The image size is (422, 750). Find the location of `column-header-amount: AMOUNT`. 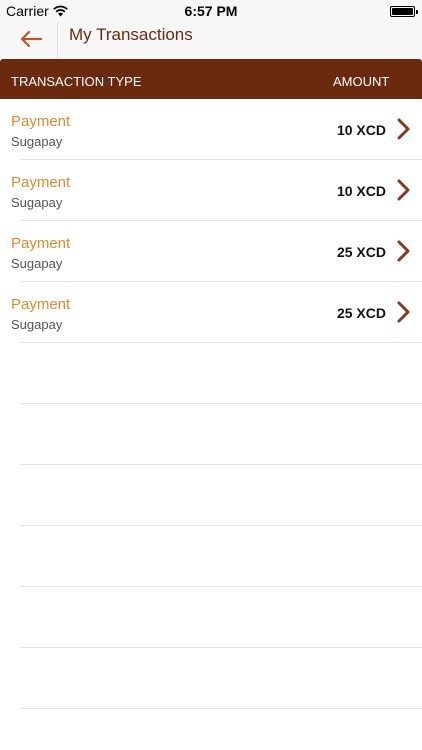

column-header-amount: AMOUNT is located at coordinates (361, 81).